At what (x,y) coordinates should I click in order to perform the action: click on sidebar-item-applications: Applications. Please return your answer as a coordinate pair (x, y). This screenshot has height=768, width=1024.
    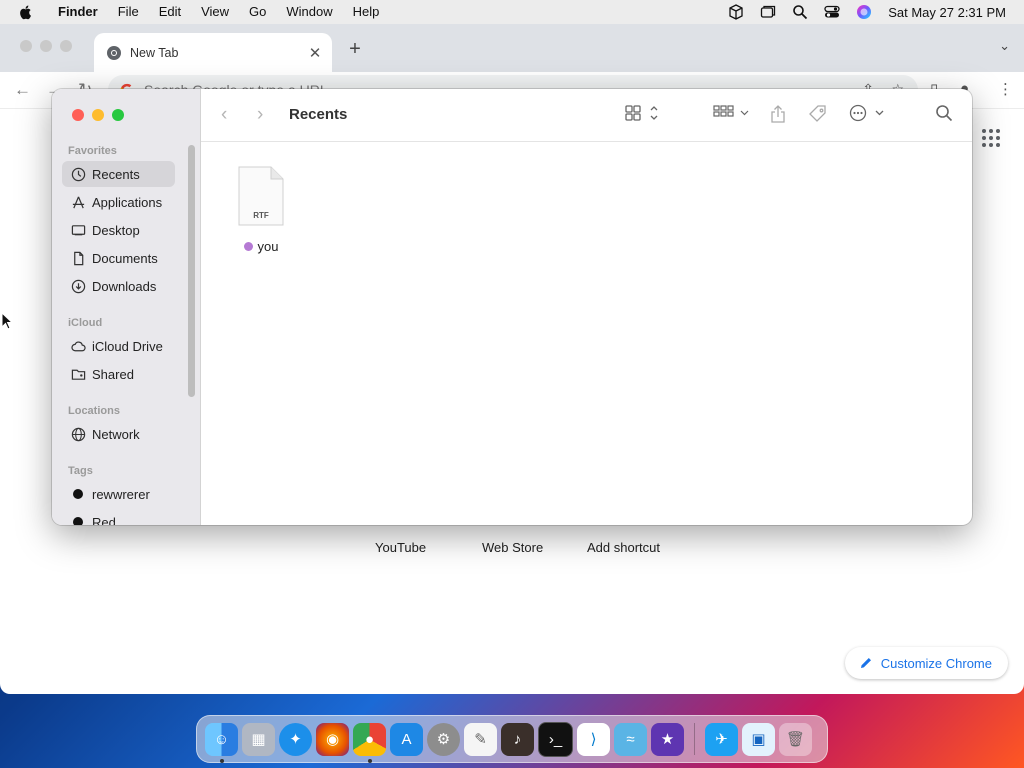
    Looking at the image, I should click on (118, 202).